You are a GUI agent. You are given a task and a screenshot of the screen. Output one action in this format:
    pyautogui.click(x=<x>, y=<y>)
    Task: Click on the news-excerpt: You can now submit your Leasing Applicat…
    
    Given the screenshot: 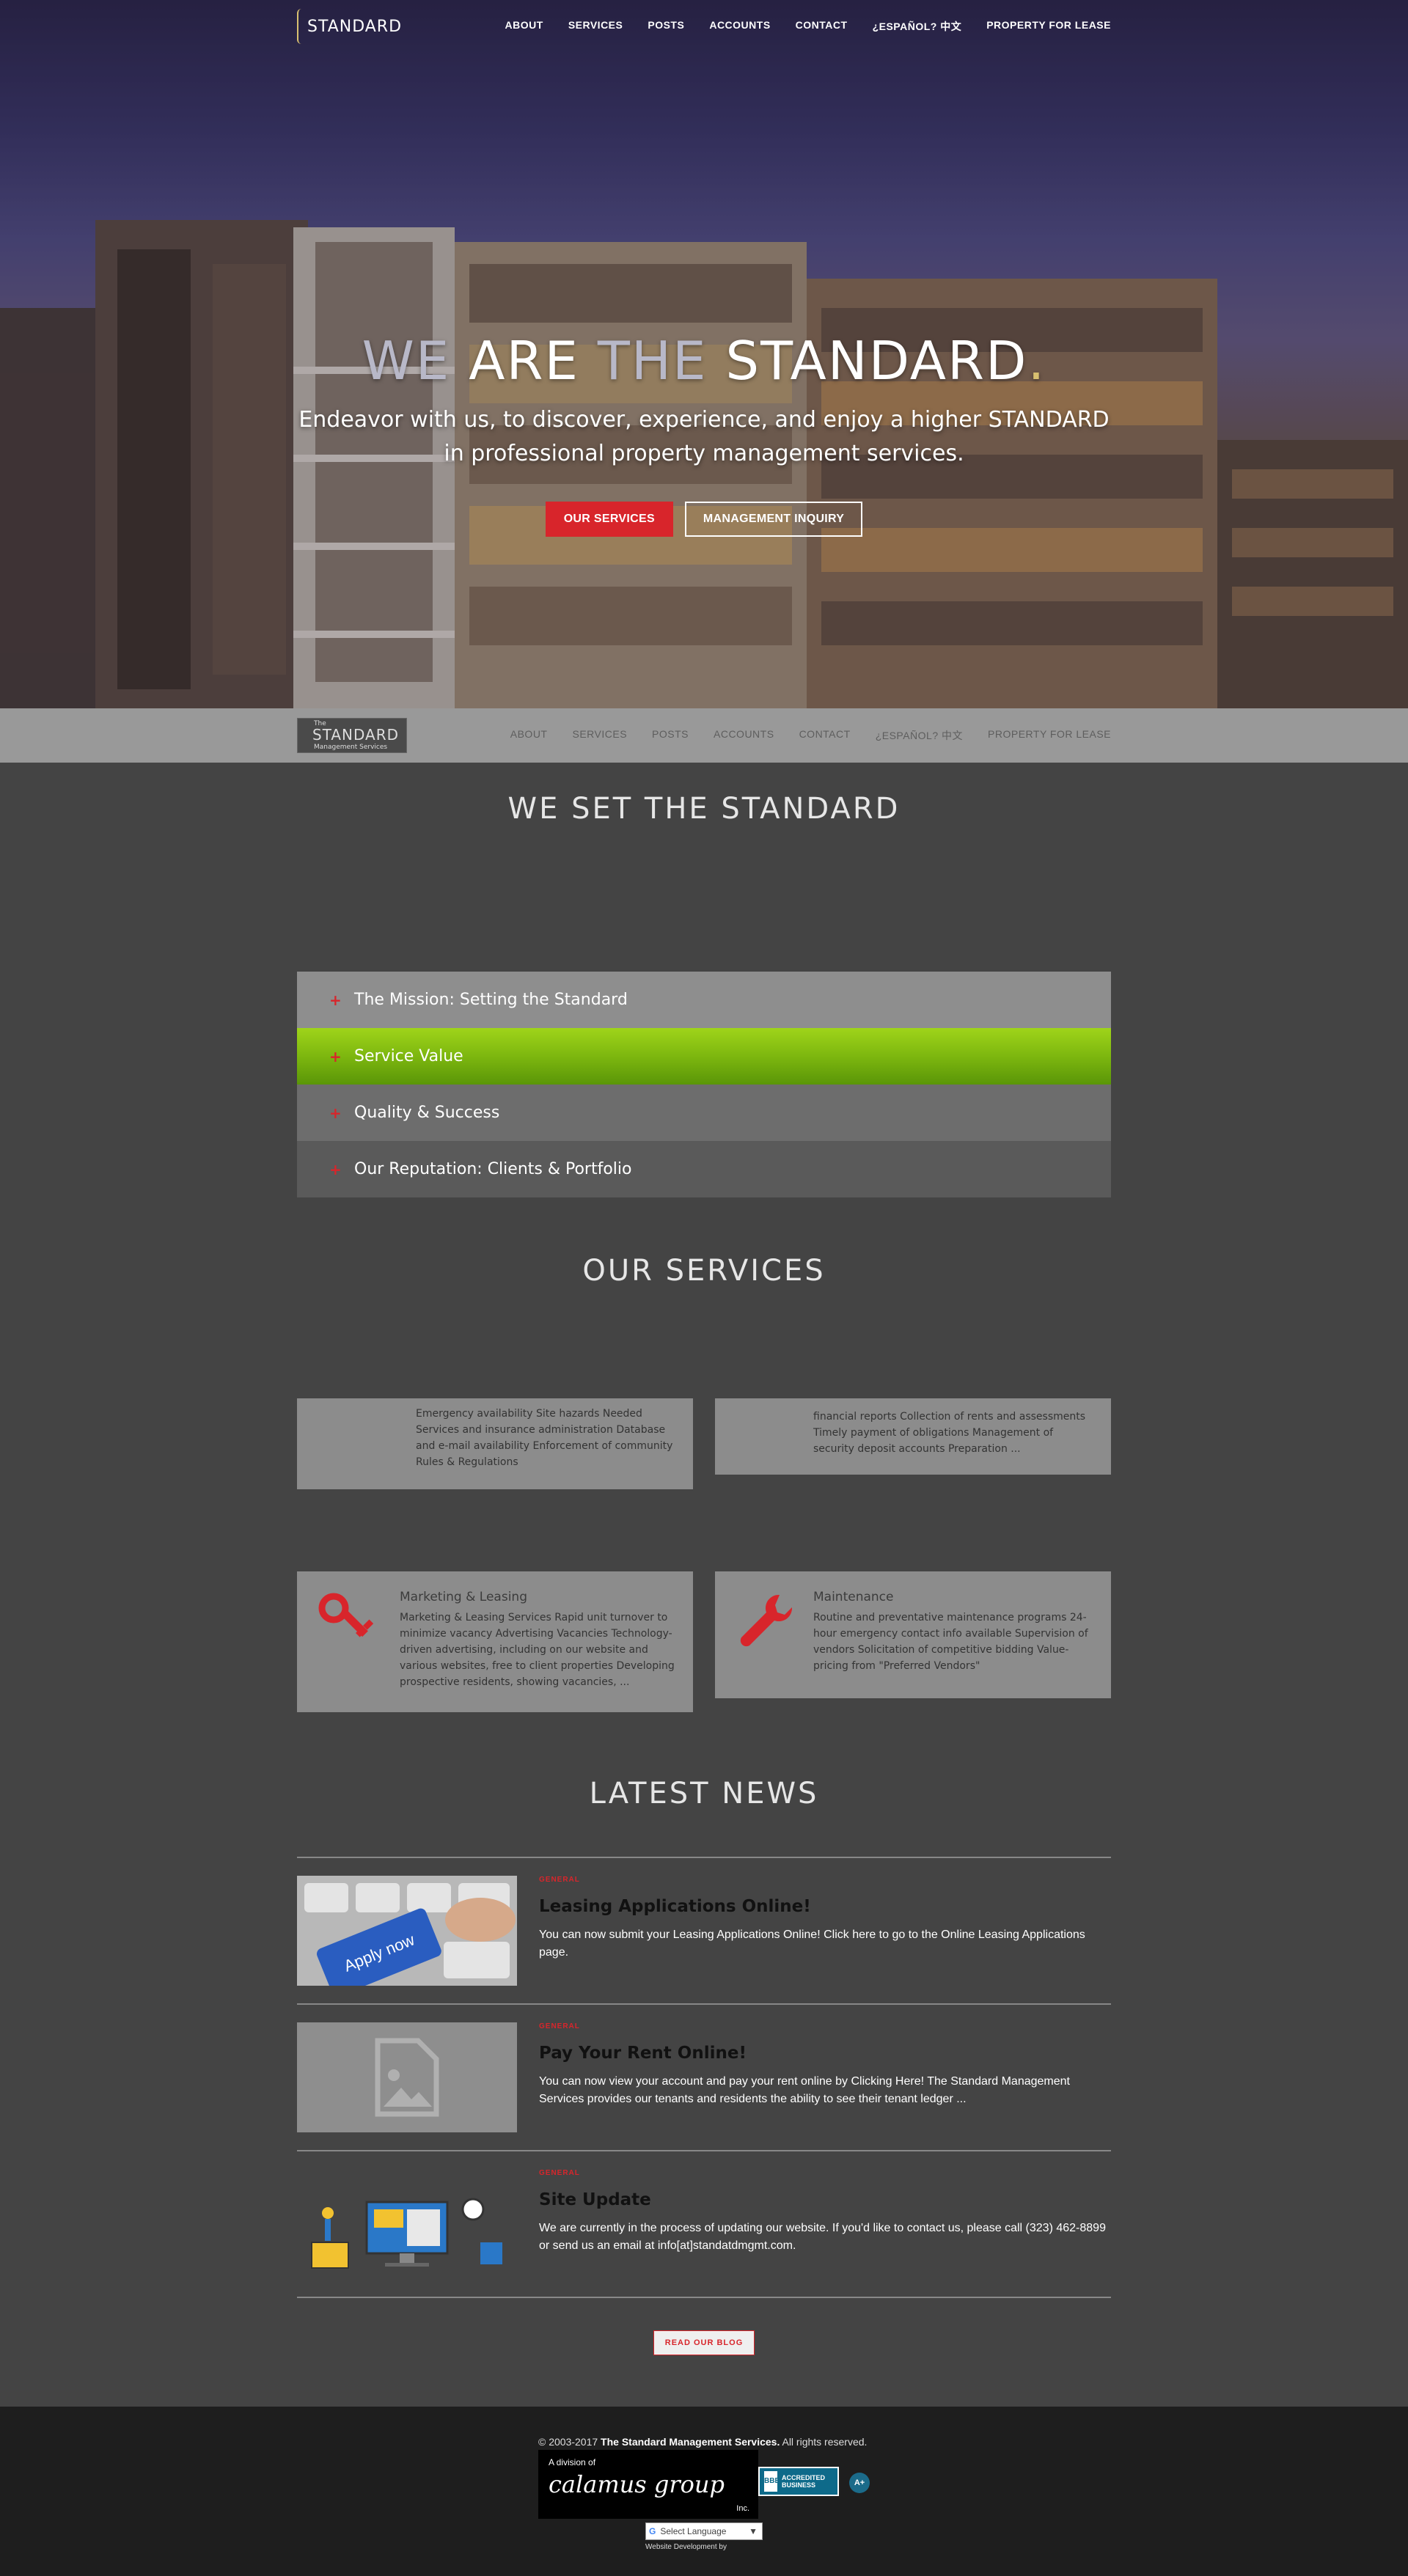 What is the action you would take?
    pyautogui.click(x=812, y=1944)
    